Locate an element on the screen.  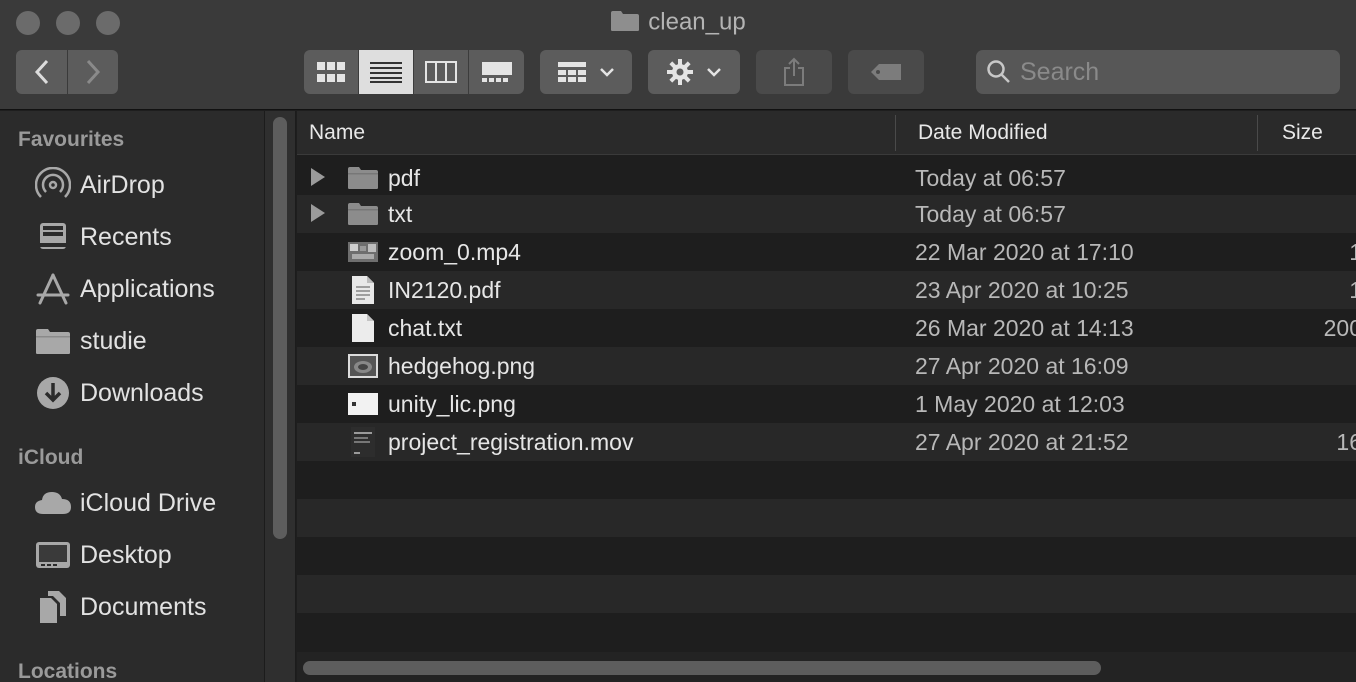
grid-icon is located at coordinates (331, 72).